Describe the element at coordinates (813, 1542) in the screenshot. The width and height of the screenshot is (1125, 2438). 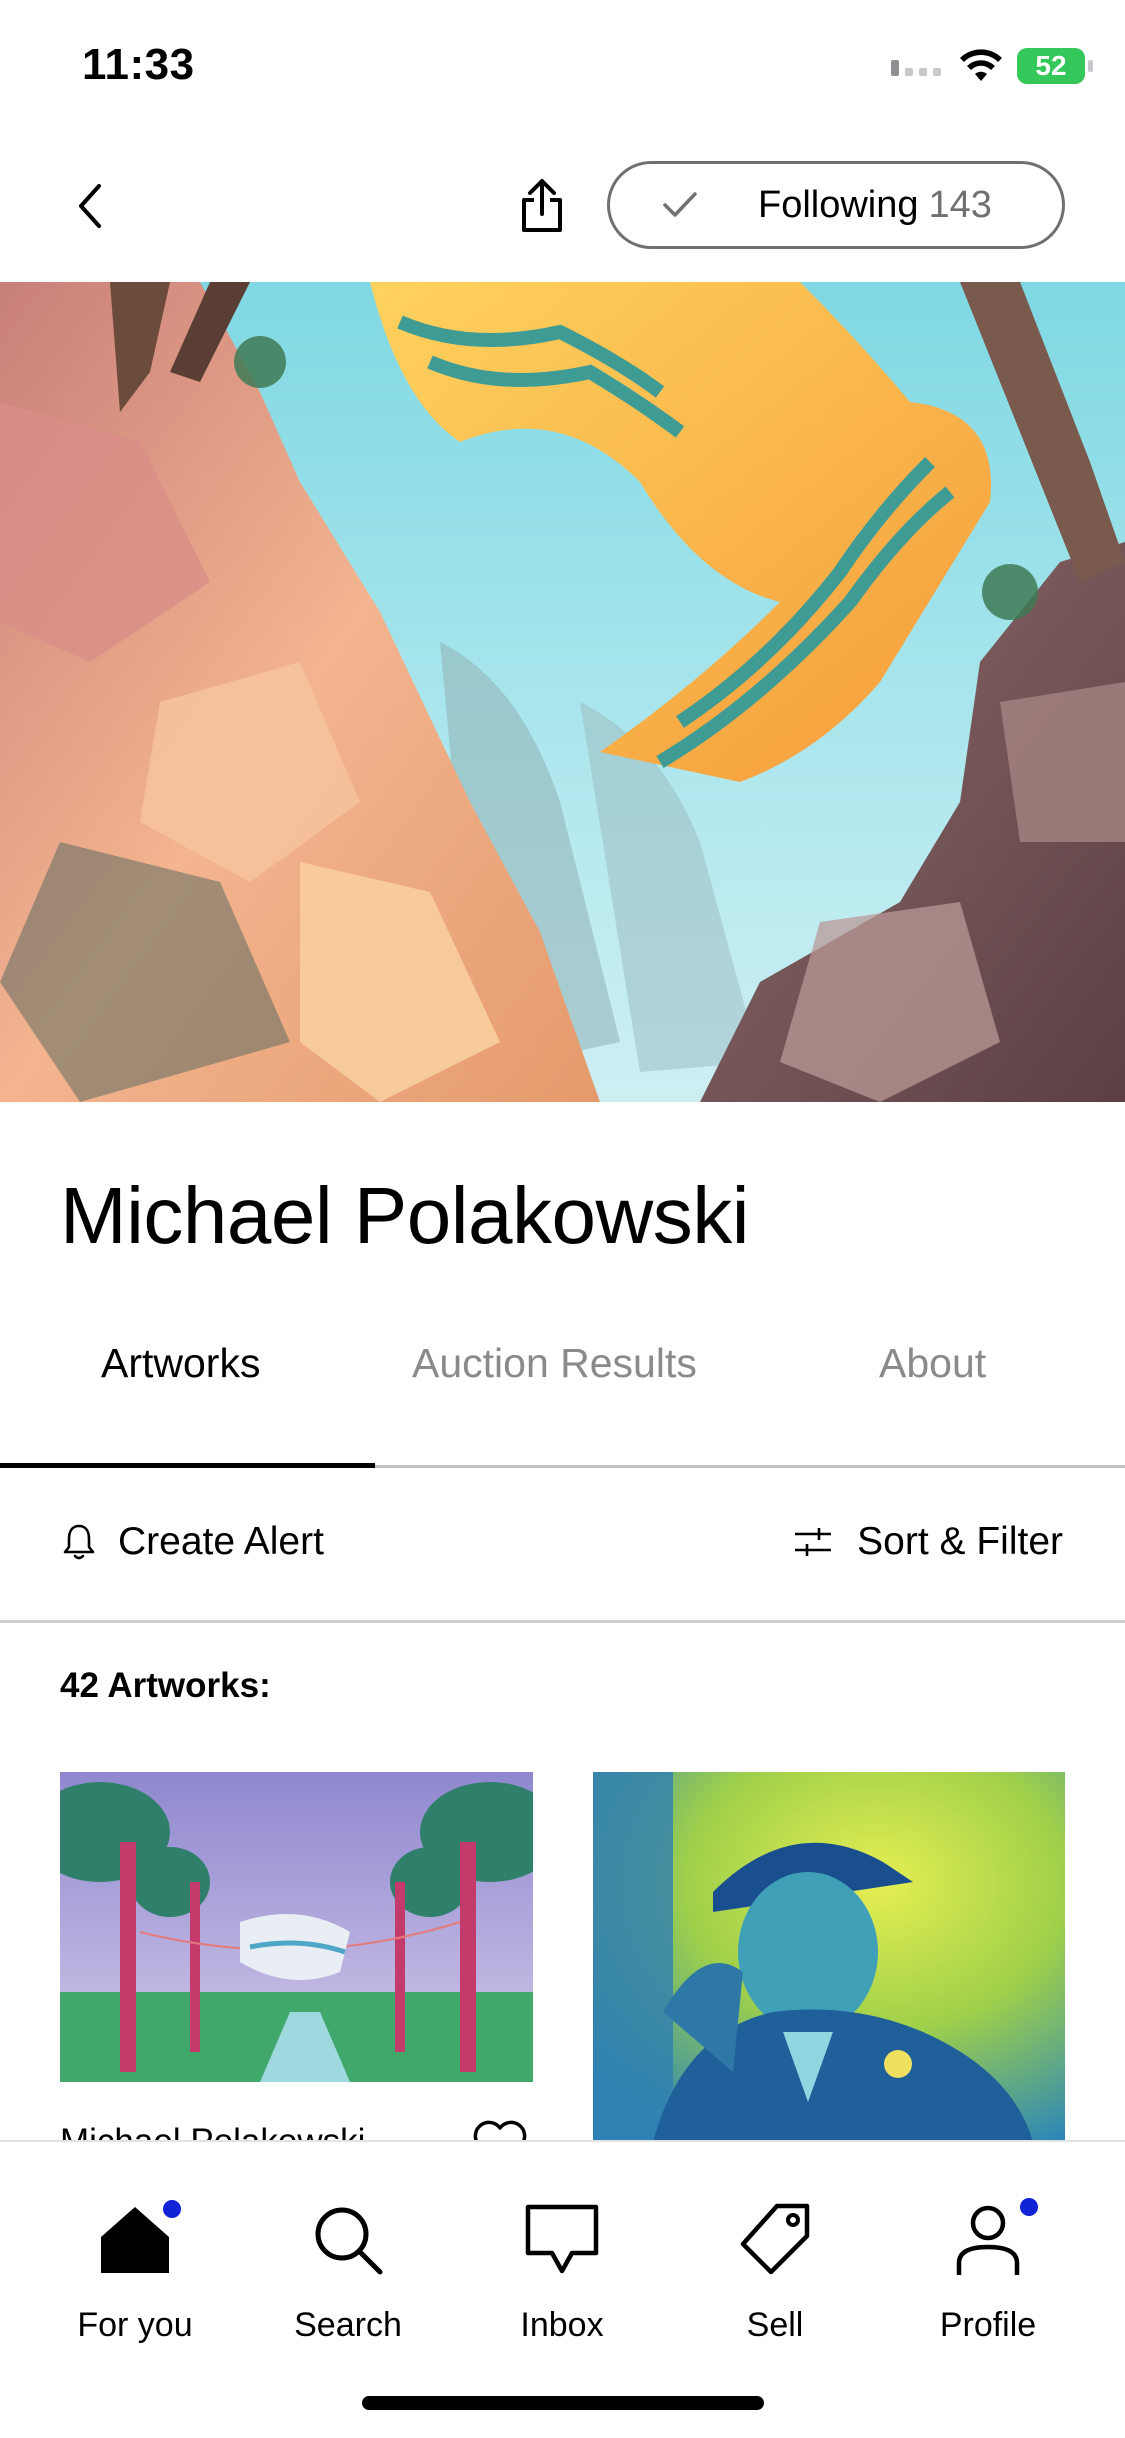
I see `sliders-icon` at that location.